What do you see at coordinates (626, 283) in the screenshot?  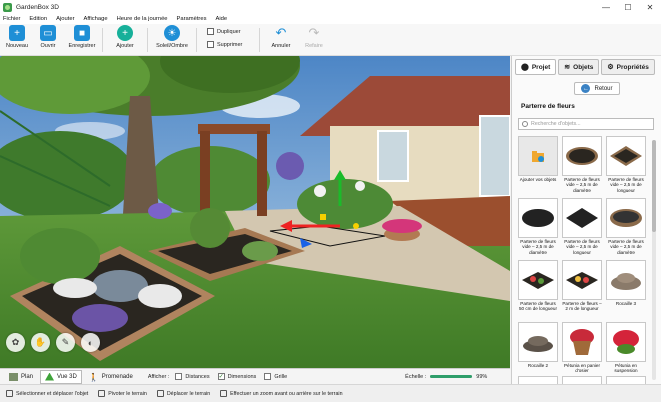 I see `object-item: Rocaille 3` at bounding box center [626, 283].